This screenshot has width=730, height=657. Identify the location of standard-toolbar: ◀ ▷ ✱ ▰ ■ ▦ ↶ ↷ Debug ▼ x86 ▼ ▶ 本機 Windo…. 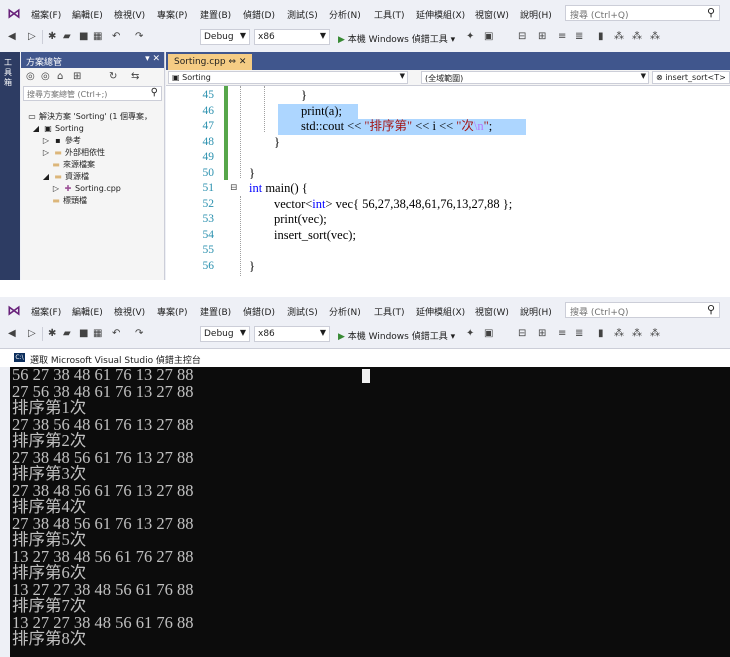
(365, 37).